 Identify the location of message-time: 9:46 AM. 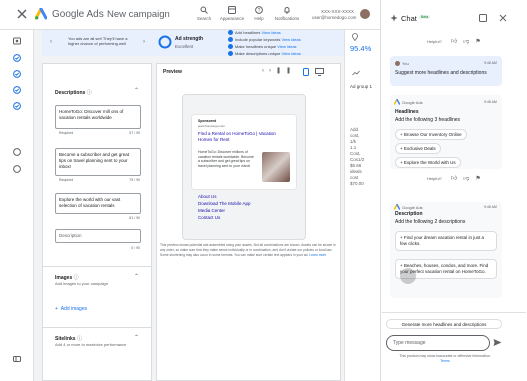
(490, 63).